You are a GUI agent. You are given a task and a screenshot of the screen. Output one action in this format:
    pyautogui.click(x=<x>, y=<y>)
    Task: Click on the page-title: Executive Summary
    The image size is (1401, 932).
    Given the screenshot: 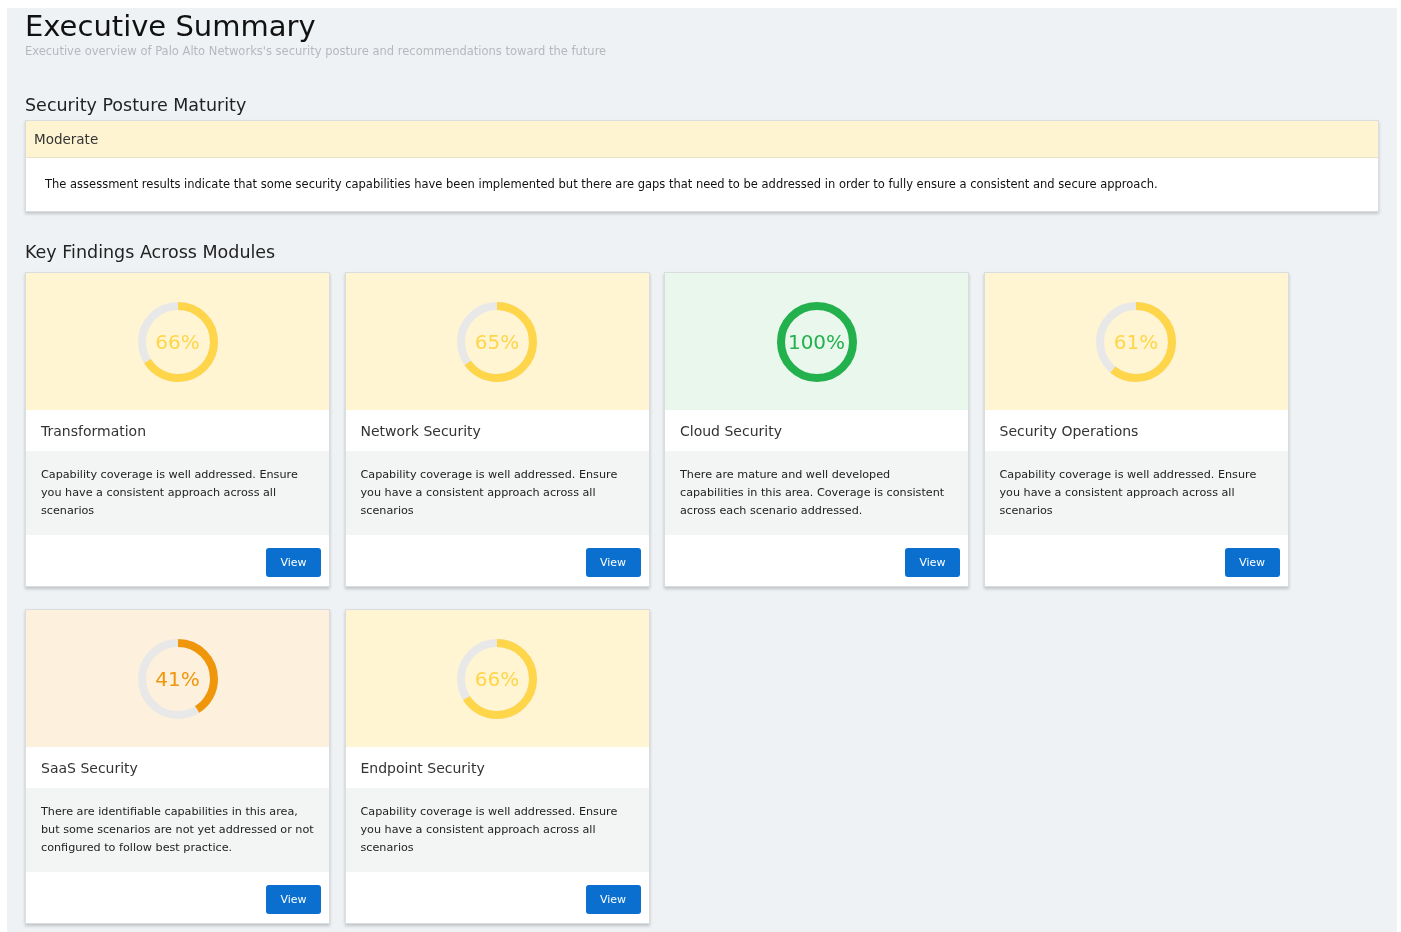 What is the action you would take?
    pyautogui.click(x=171, y=26)
    